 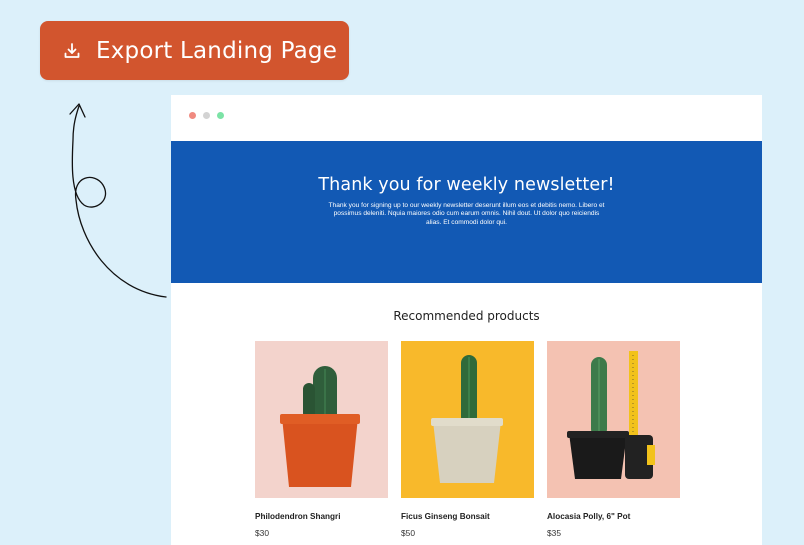 I want to click on window-controls, so click(x=206, y=115).